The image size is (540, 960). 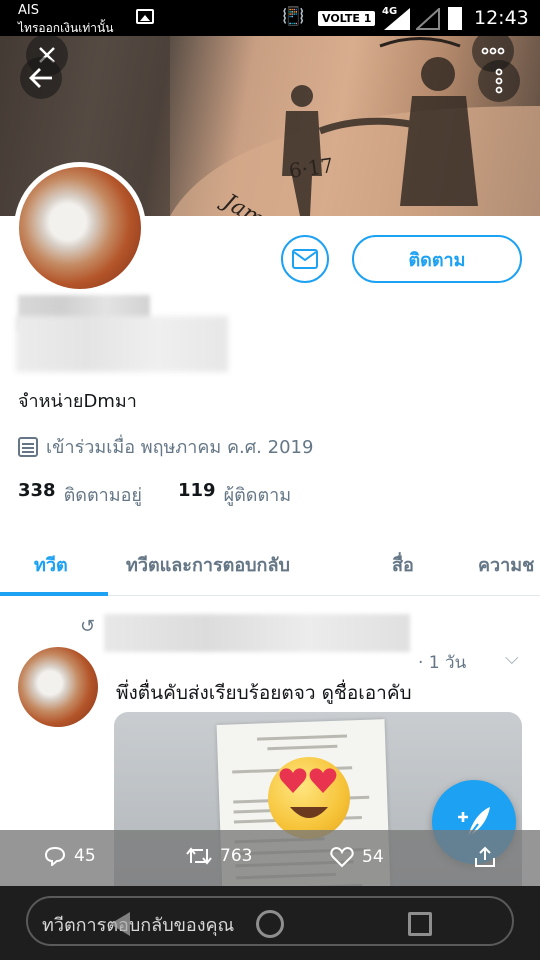 I want to click on back-button, so click(x=41, y=78).